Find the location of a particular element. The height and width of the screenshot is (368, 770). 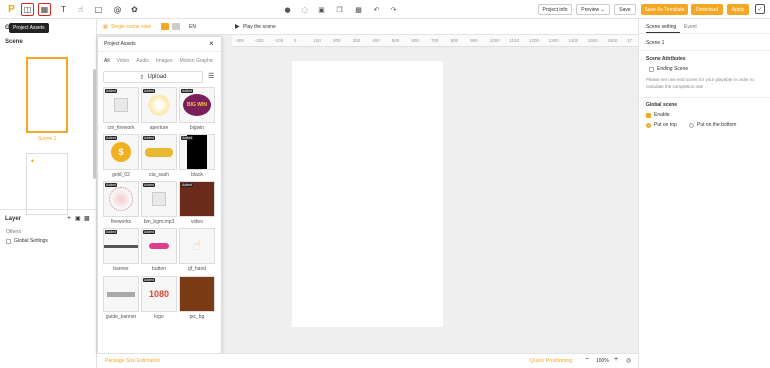

asset-item: Added video is located at coordinates (197, 203).